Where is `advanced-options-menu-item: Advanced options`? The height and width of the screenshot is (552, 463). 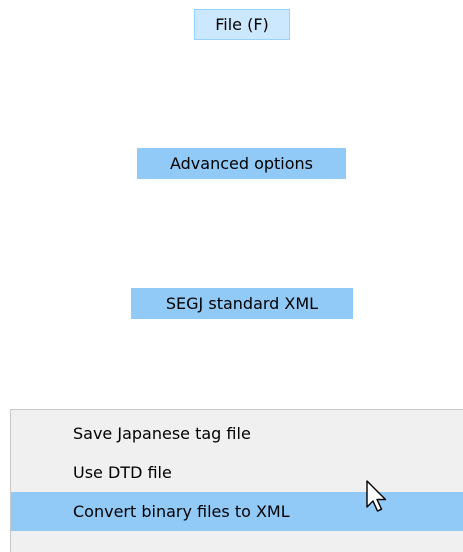 advanced-options-menu-item: Advanced options is located at coordinates (241, 163).